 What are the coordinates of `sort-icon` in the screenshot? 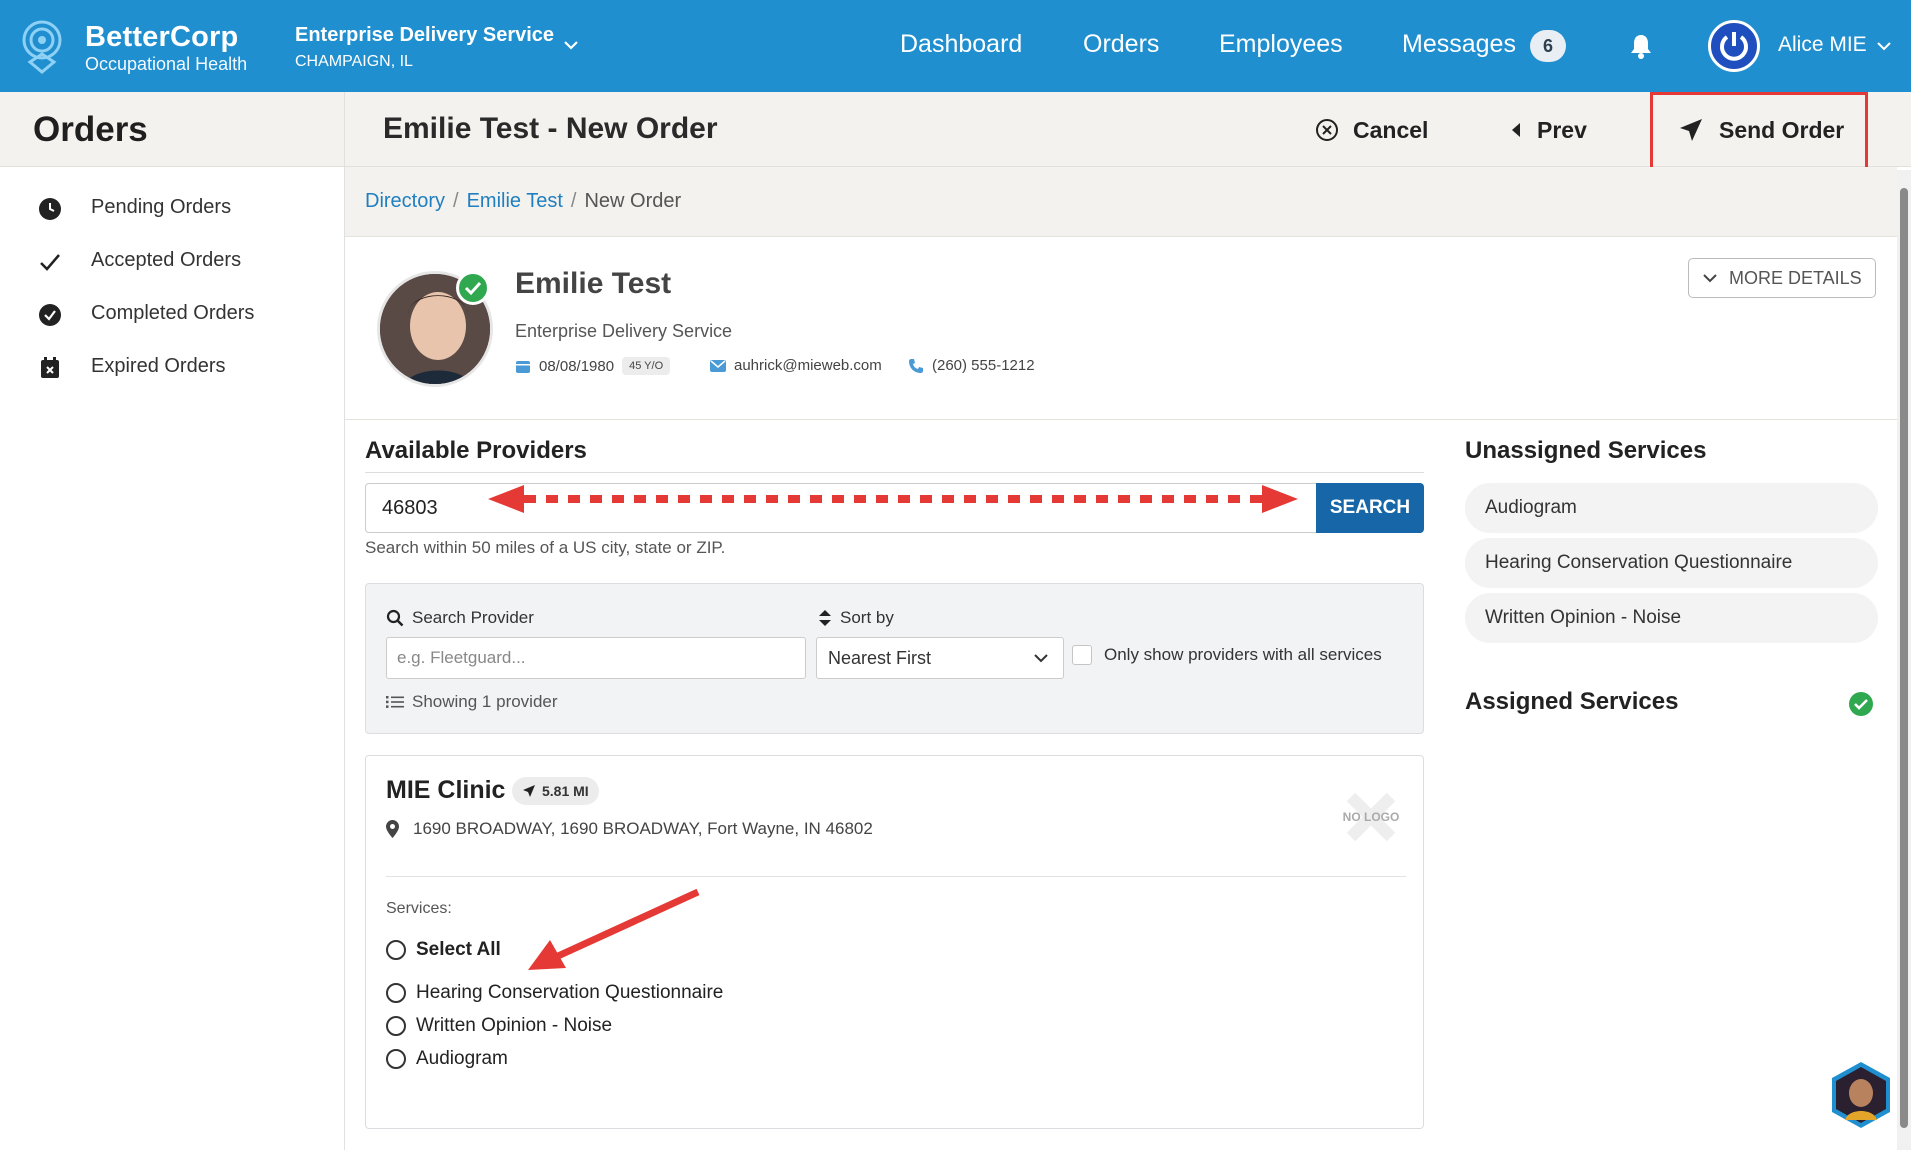 It's located at (825, 618).